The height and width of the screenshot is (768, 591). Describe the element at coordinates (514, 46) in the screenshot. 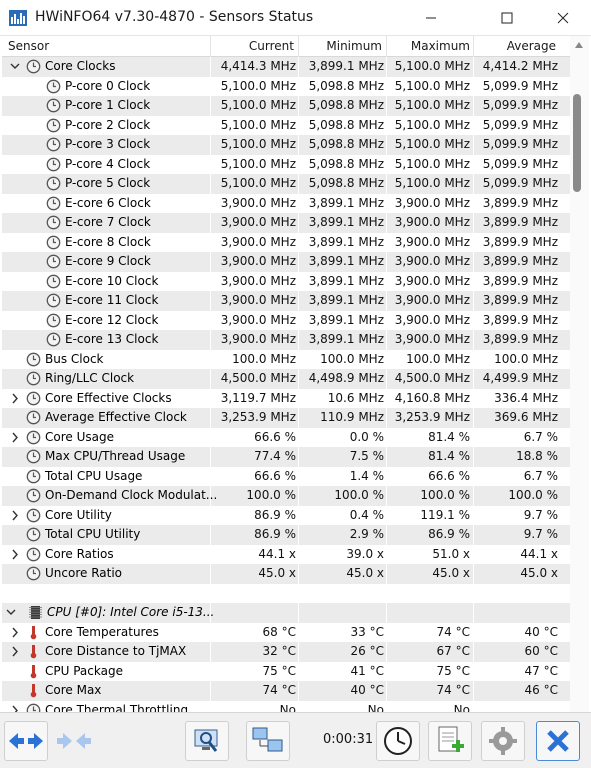

I see `column-average: Average` at that location.